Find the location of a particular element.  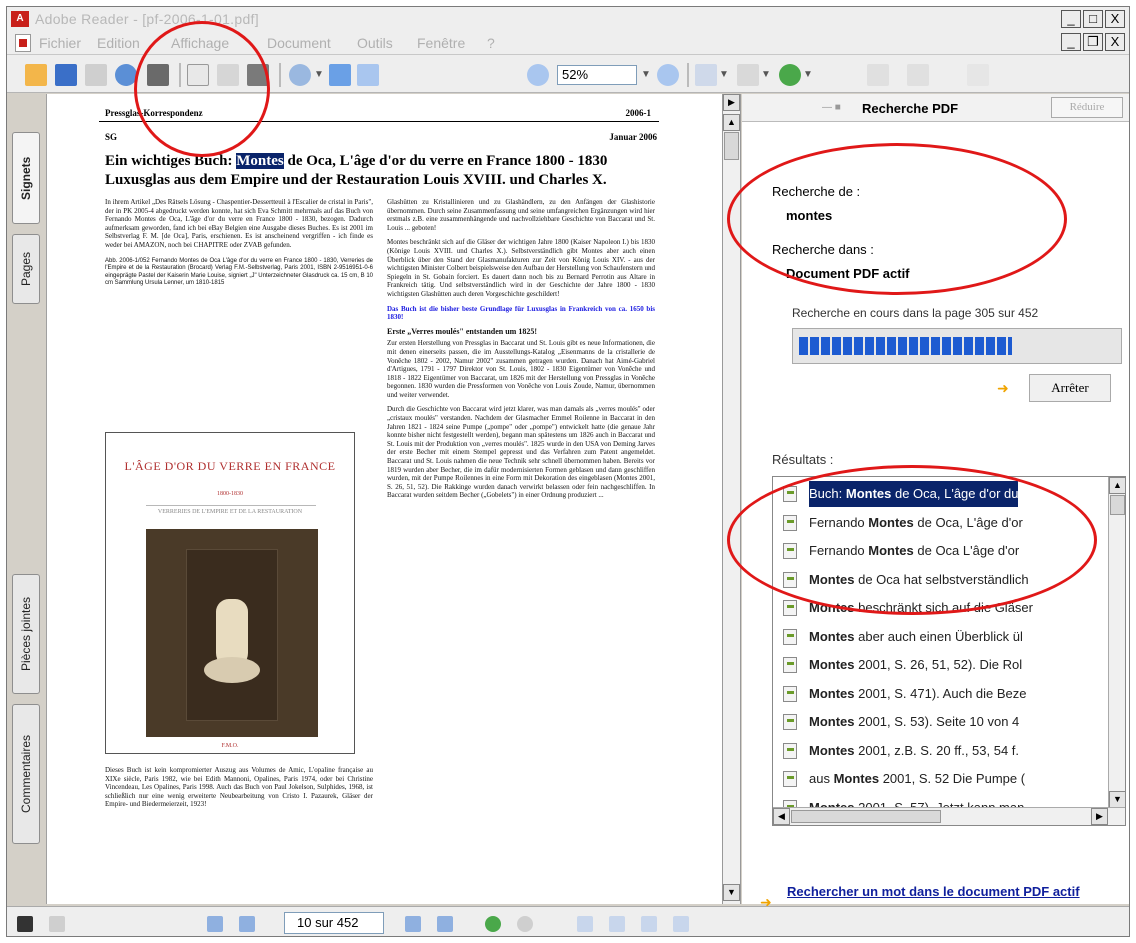

continuous-icon is located at coordinates (617, 924).